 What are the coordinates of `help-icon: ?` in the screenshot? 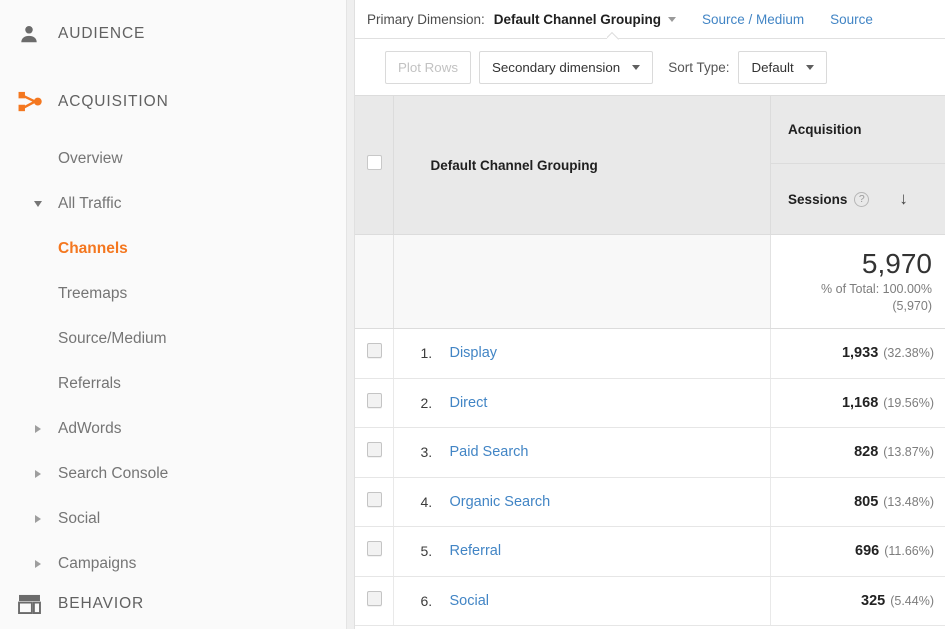 It's located at (862, 199).